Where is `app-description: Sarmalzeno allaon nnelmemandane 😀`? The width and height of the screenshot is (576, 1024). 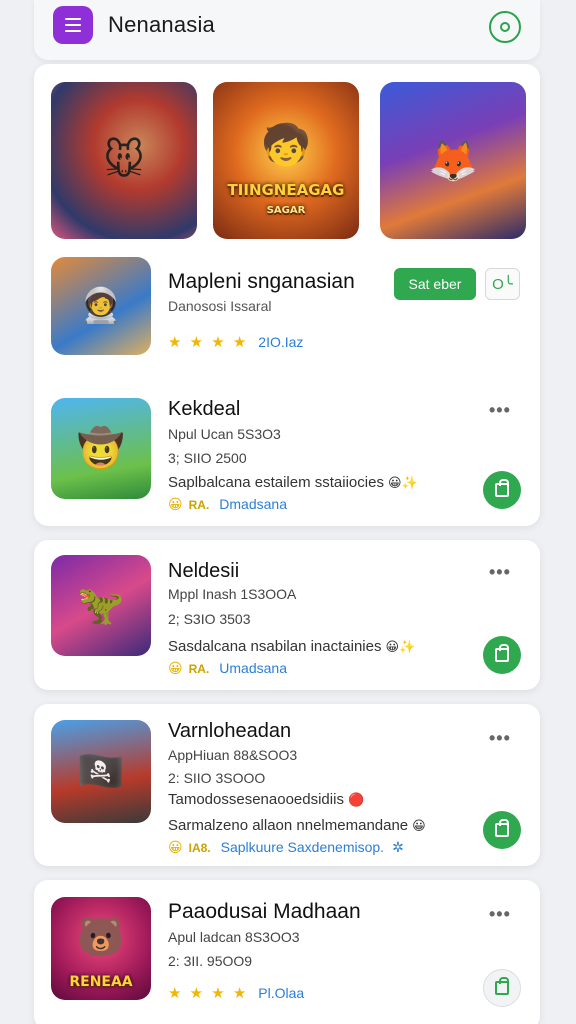
app-description: Sarmalzeno allaon nnelmemandane 😀 is located at coordinates (297, 825).